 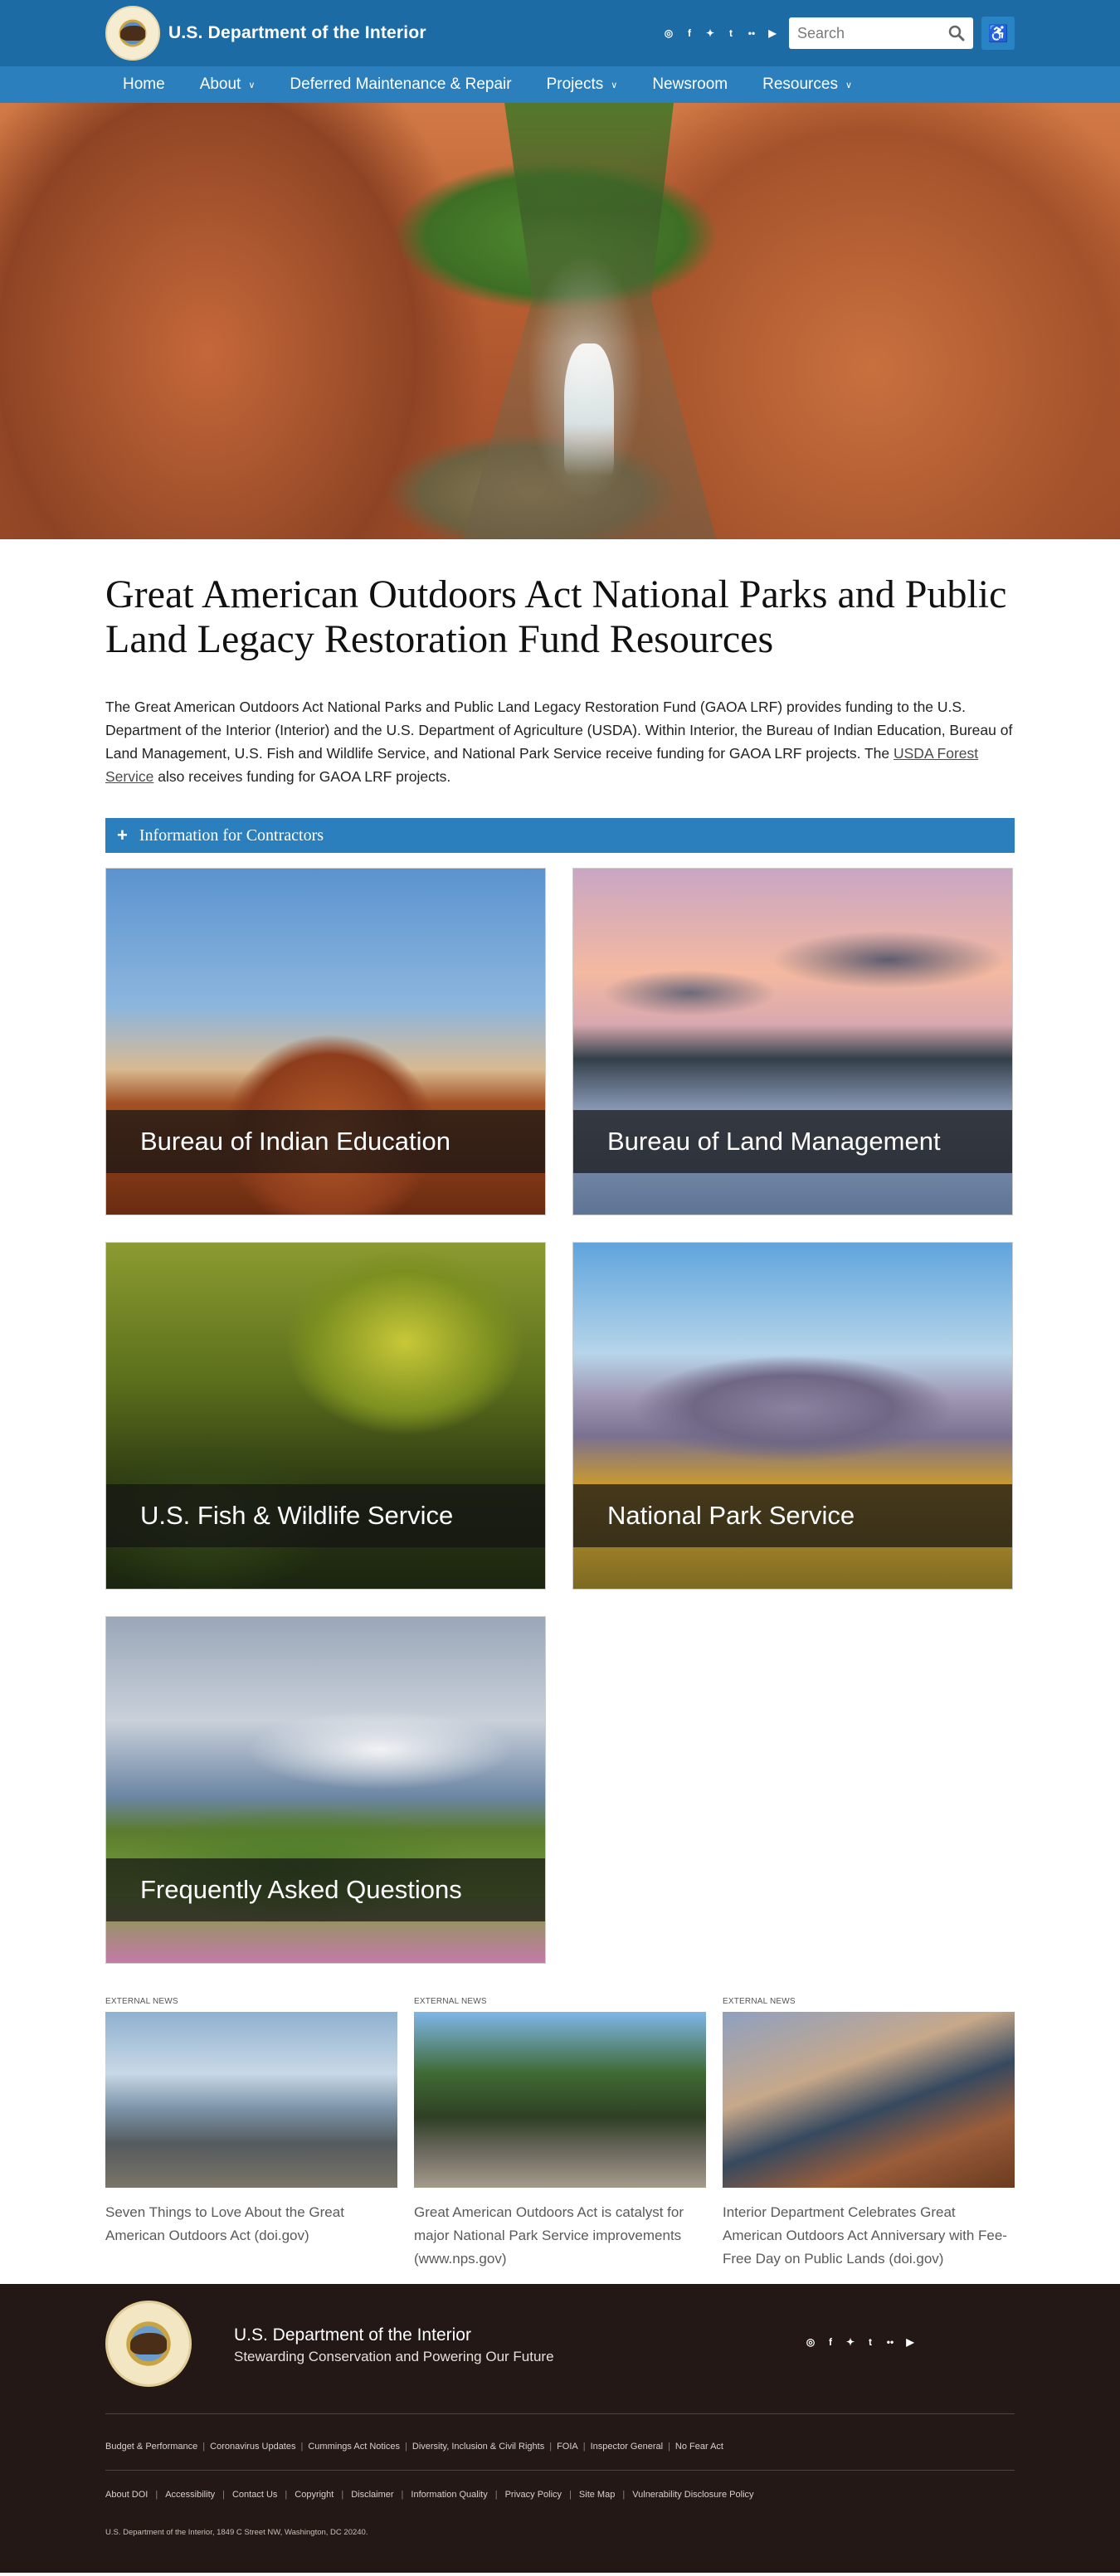 What do you see at coordinates (792, 1416) in the screenshot?
I see `card-national-park-service: National Park Service` at bounding box center [792, 1416].